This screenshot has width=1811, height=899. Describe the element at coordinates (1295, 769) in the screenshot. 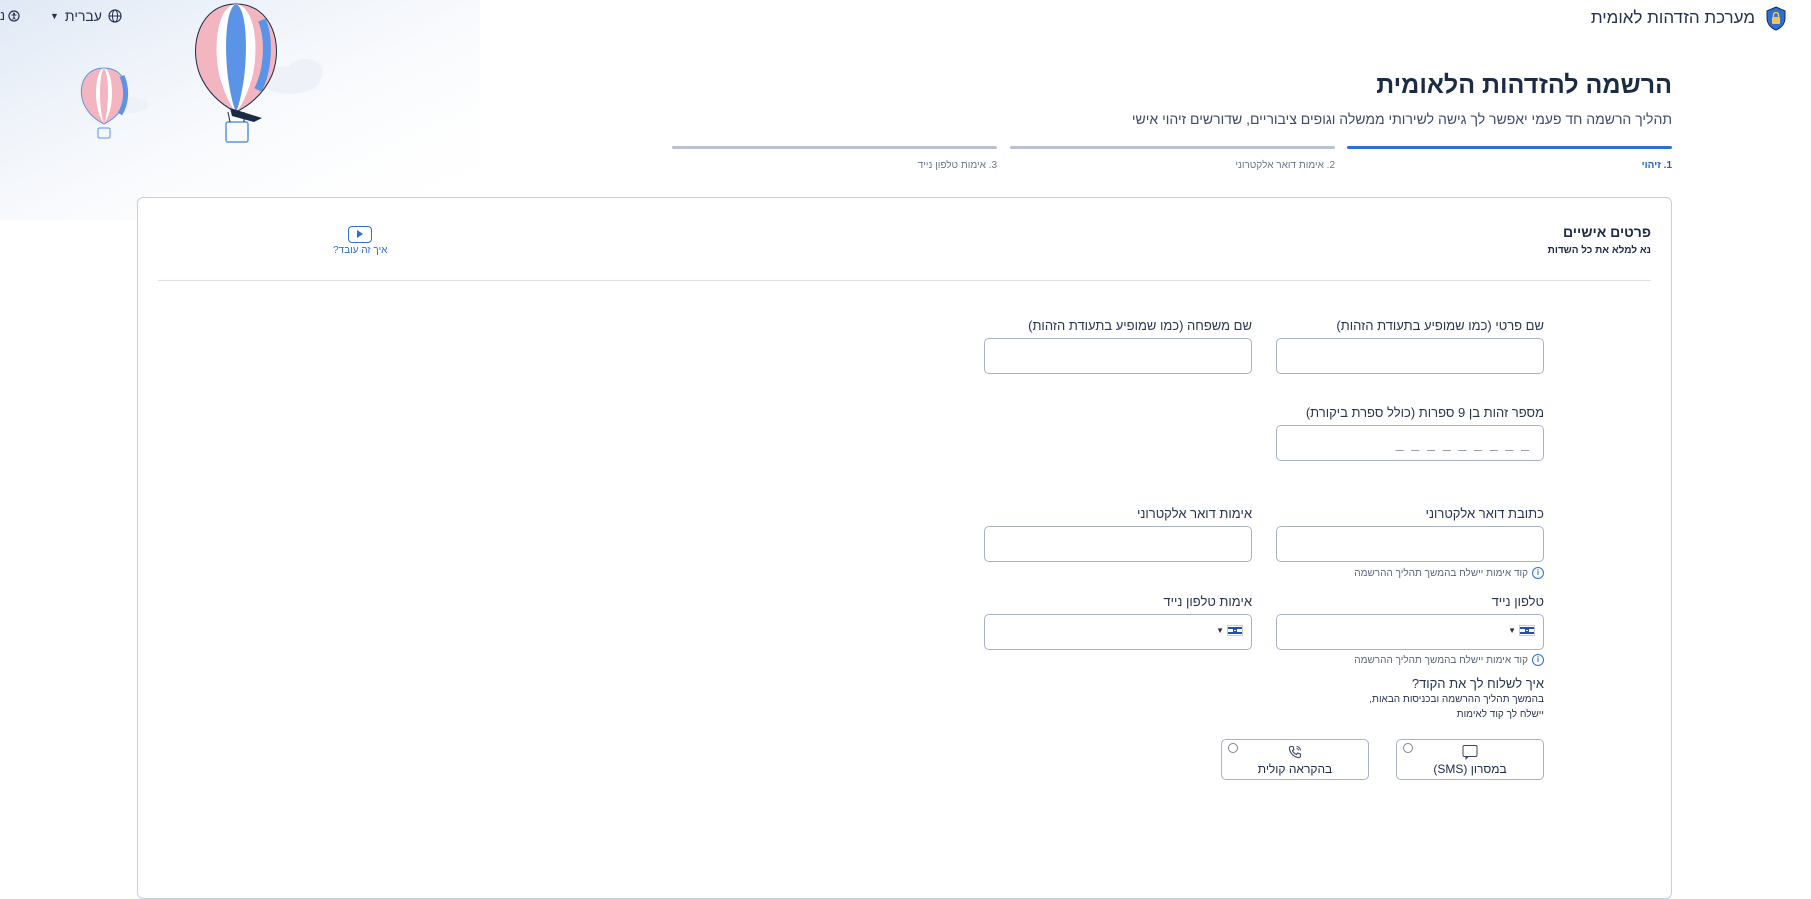

I see `voice-call-option-label: בהקראה קולית` at that location.